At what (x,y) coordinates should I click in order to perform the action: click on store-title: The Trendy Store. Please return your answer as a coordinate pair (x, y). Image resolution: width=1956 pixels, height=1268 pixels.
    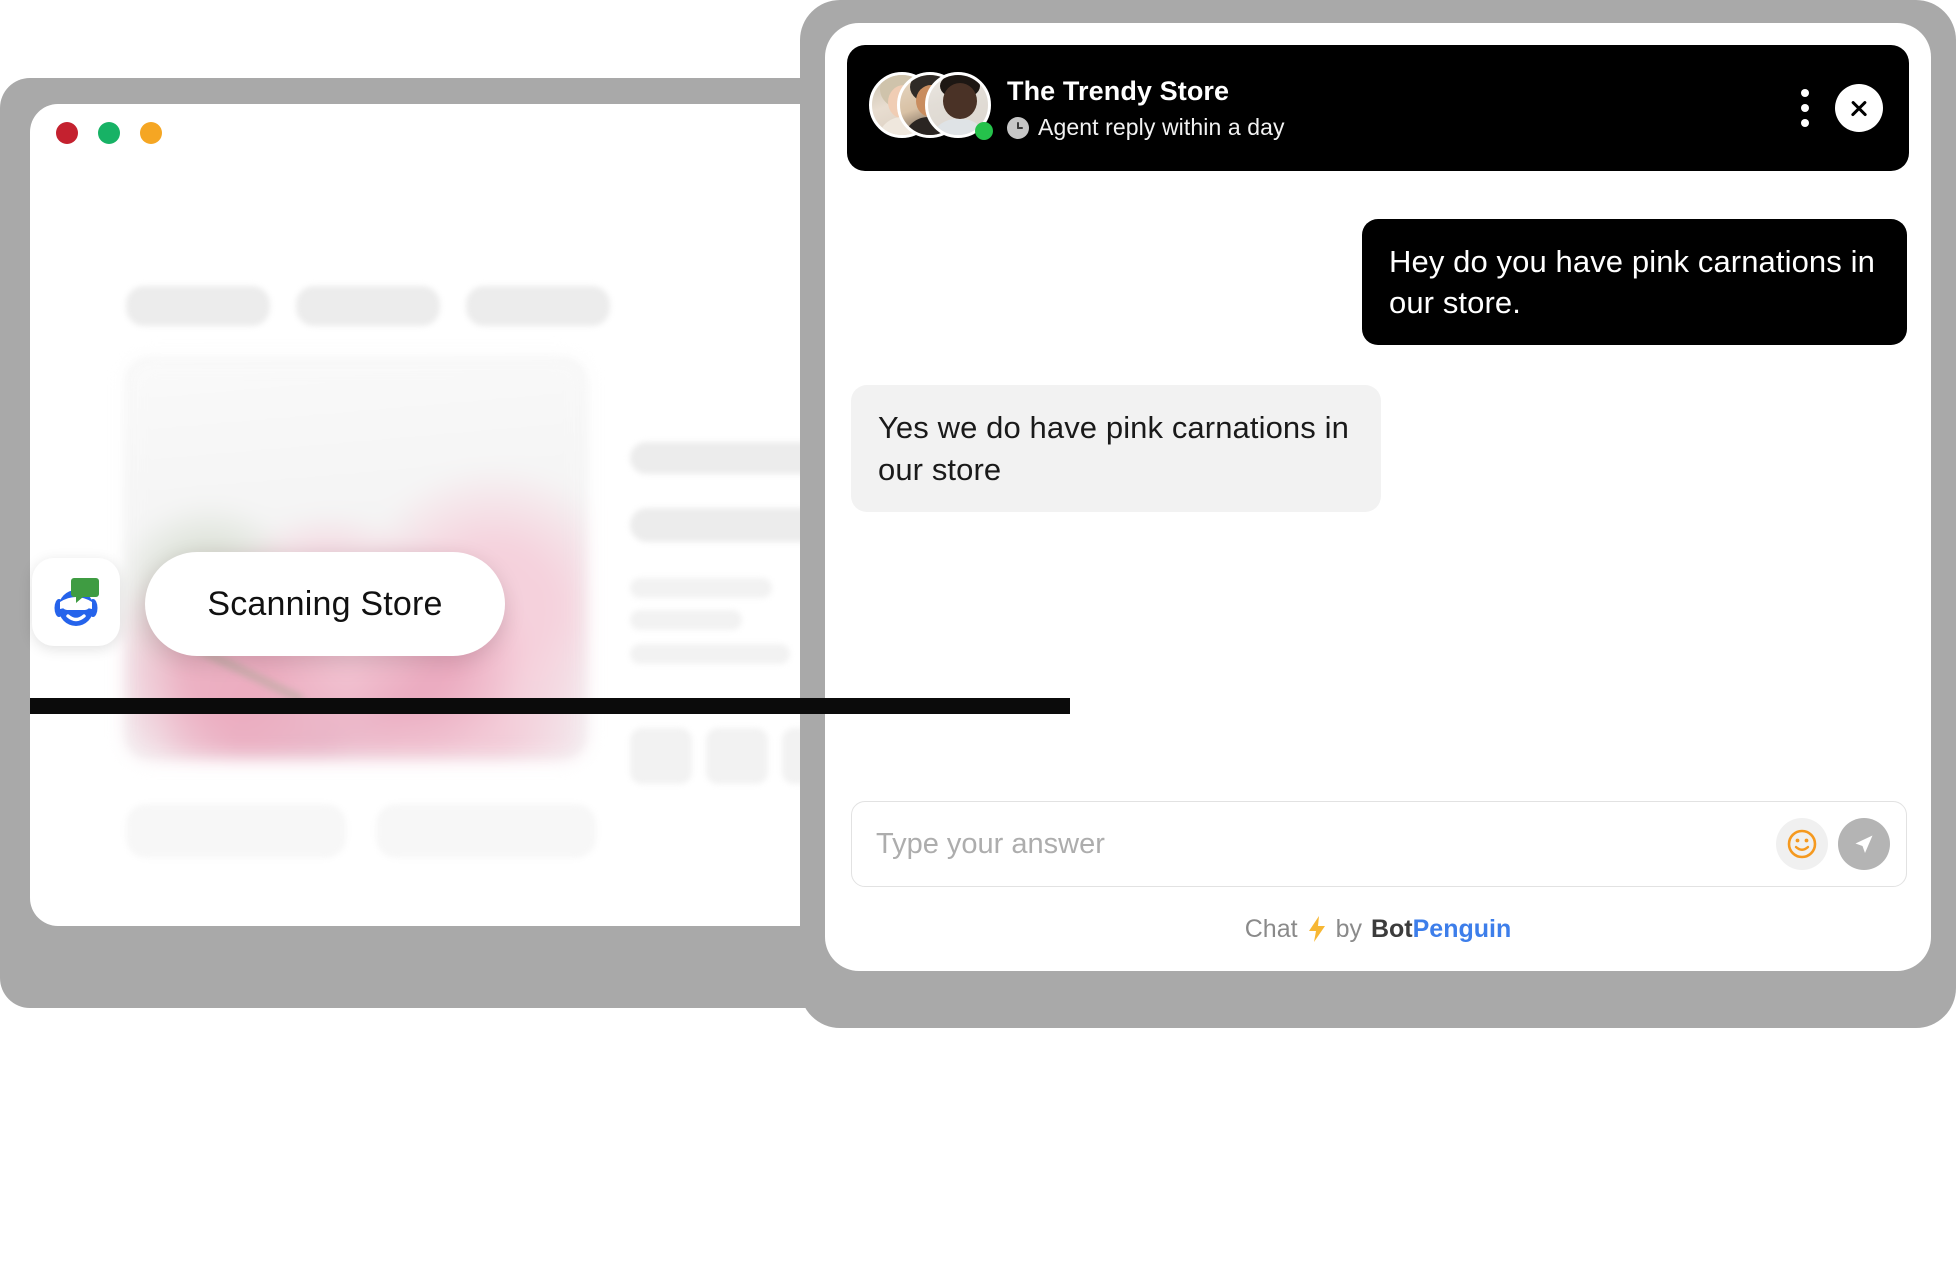
    Looking at the image, I should click on (1118, 90).